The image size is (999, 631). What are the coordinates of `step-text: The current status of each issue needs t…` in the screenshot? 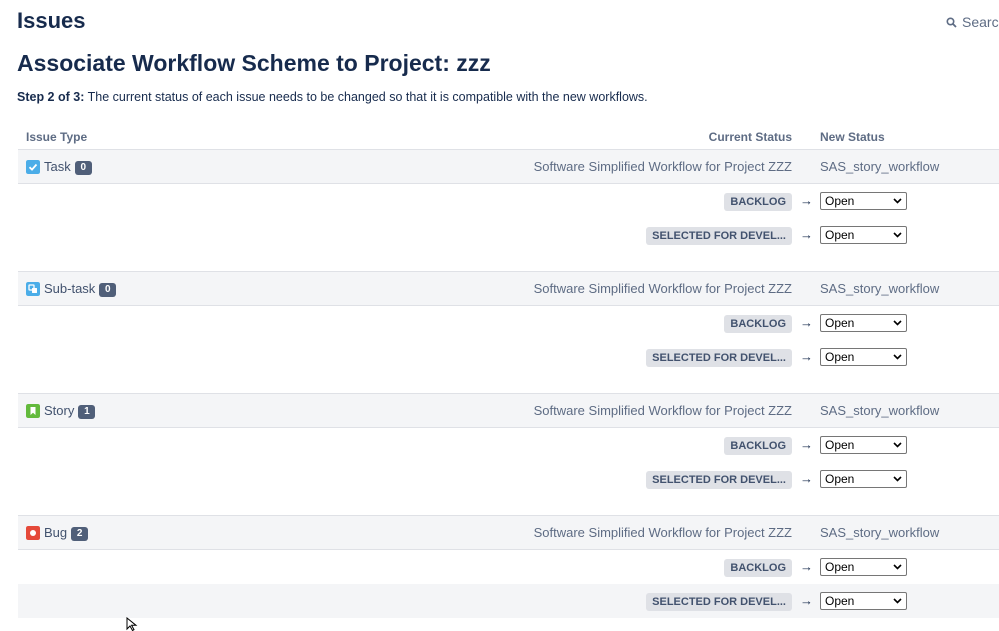 It's located at (366, 97).